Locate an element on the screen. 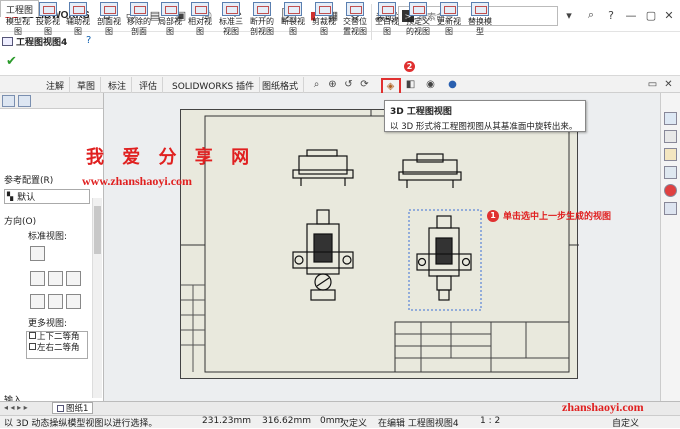 This screenshot has width=680, height=429. property-manager-tab-icon is located at coordinates (8, 101).